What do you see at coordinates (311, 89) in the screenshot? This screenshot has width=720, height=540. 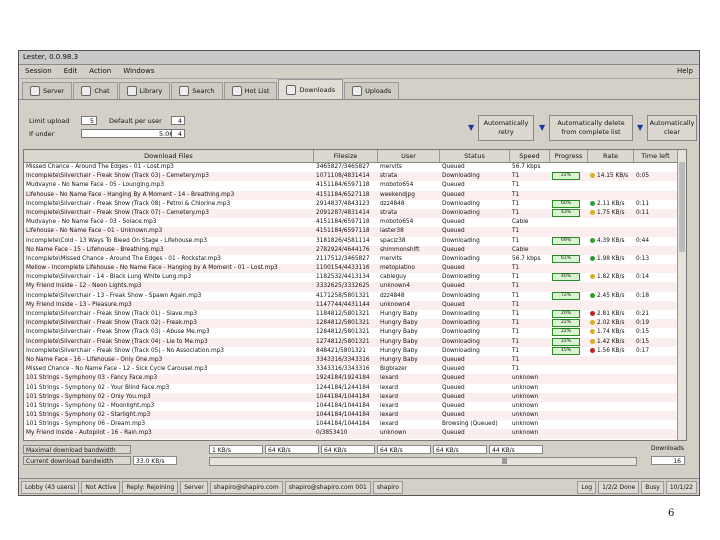 I see `tab-downloads: Downloads` at bounding box center [311, 89].